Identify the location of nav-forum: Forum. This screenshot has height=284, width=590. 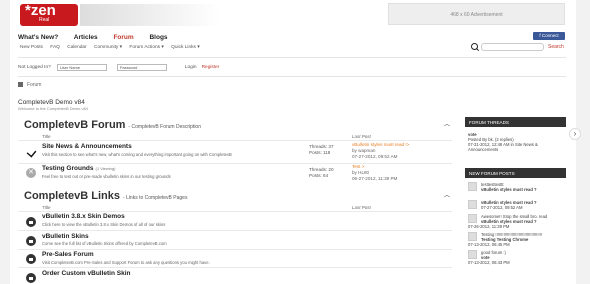
(123, 37).